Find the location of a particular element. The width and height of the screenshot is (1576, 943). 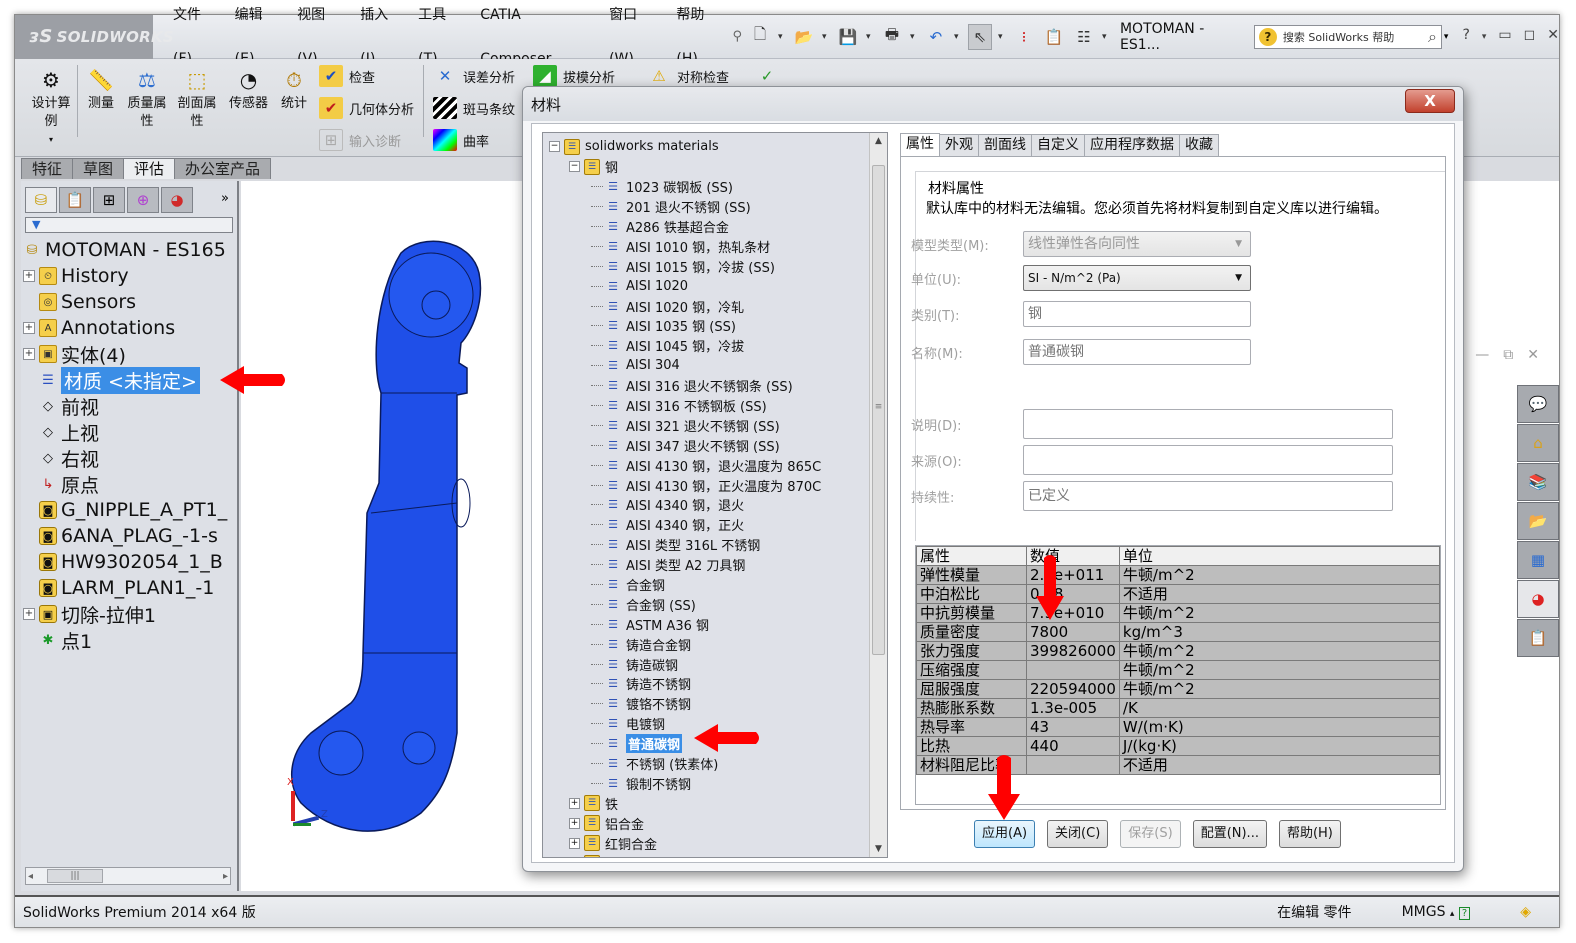

material-item: ☰ A286 铁基超合金 is located at coordinates (718, 227).